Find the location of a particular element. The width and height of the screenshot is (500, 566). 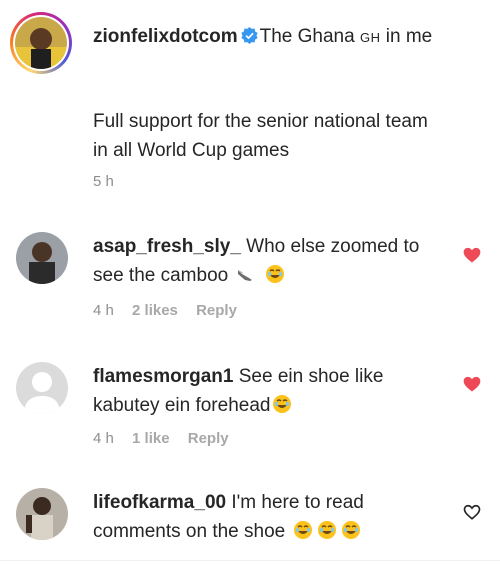

comment-likes: 1 like is located at coordinates (151, 438).